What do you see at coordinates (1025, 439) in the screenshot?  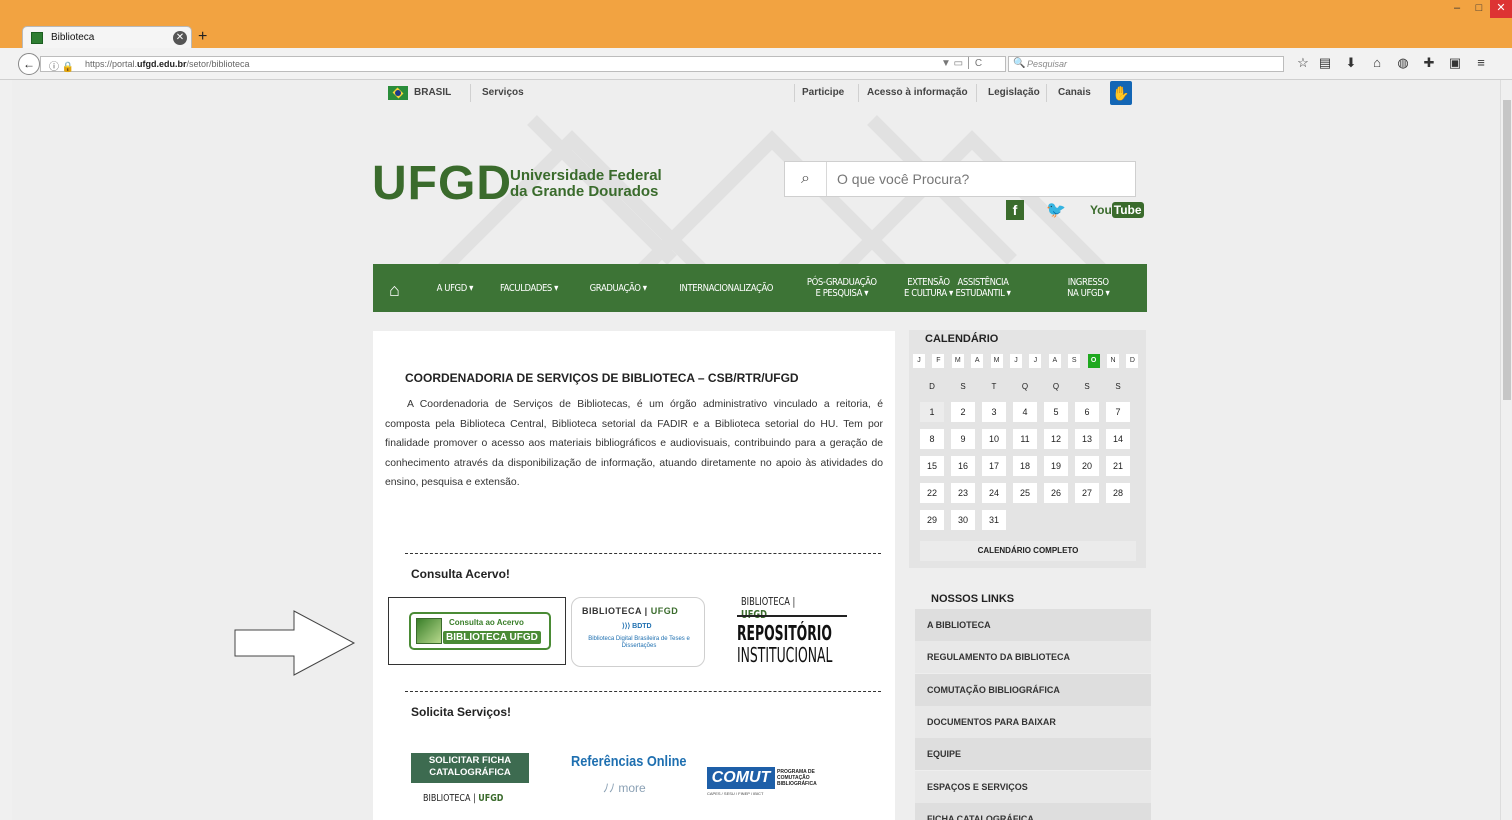 I see `calendar-day: 11` at bounding box center [1025, 439].